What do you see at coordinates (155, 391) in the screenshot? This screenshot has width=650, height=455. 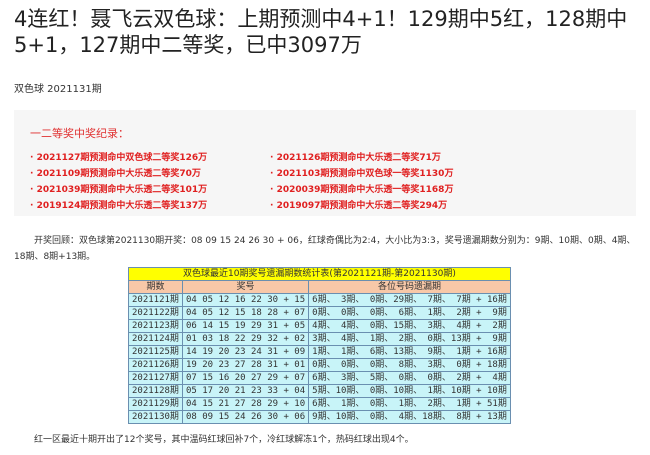 I see `issue-cell: 2021128期` at bounding box center [155, 391].